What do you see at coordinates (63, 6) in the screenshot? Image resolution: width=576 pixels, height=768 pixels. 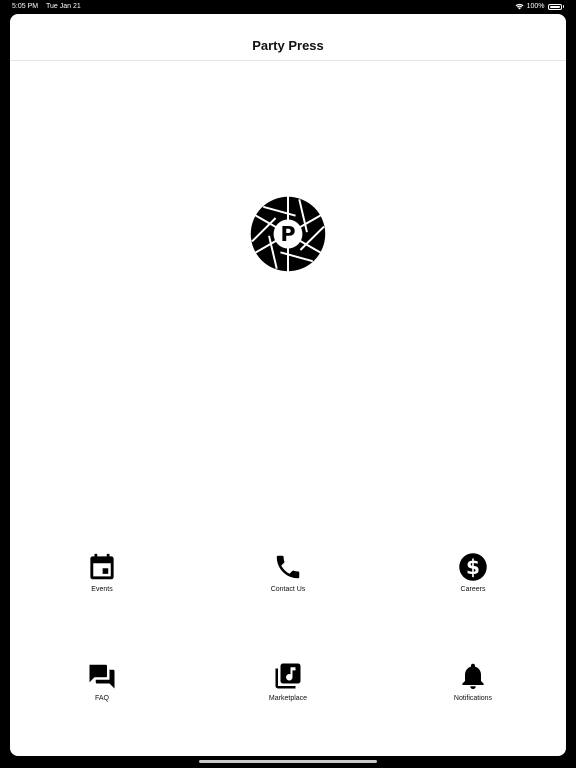 I see `status-date: Tue Jan 21` at bounding box center [63, 6].